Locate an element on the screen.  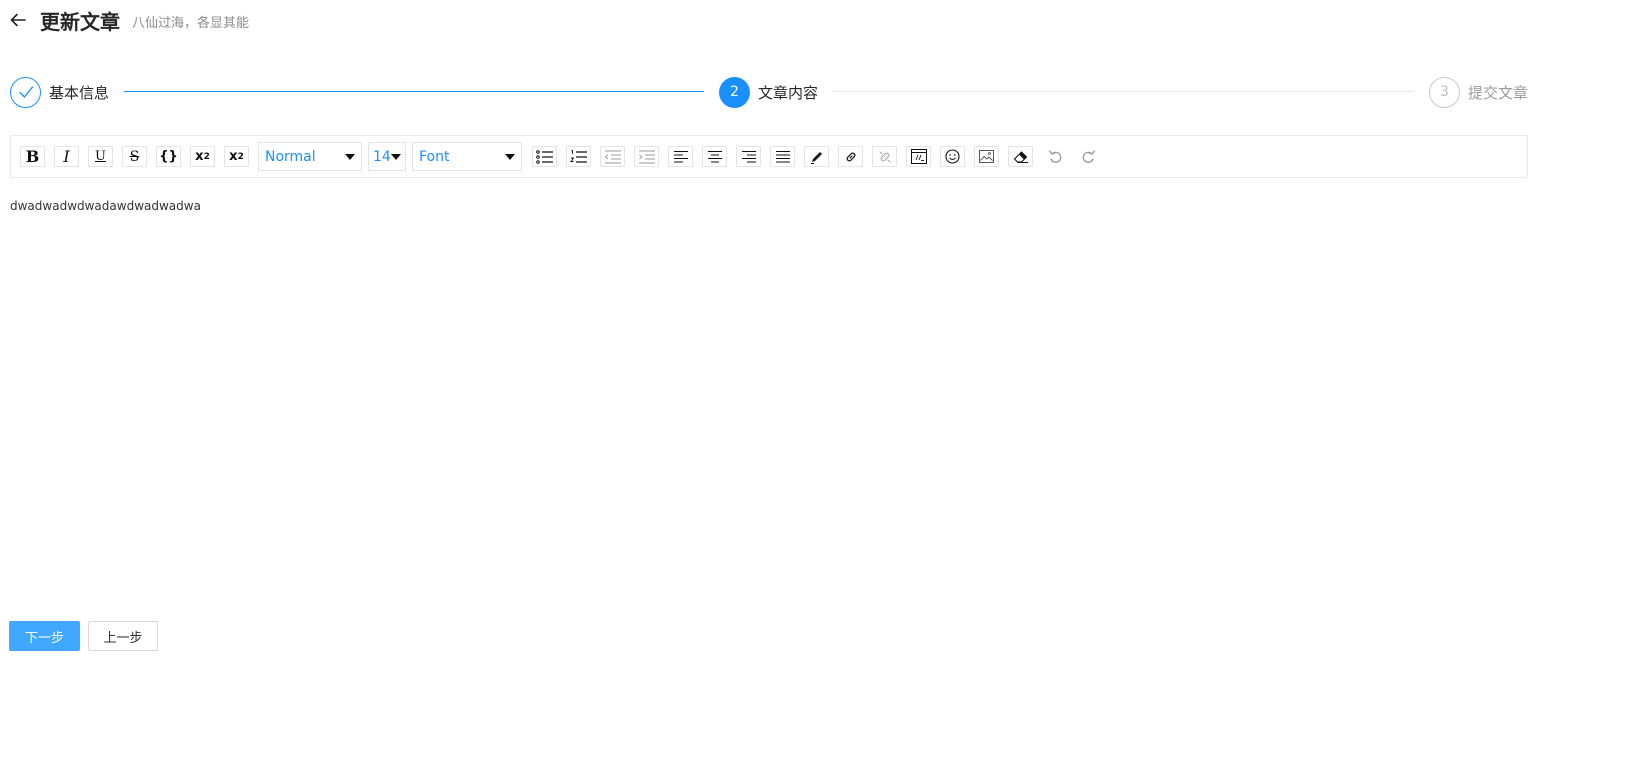
pen-icon is located at coordinates (816, 157).